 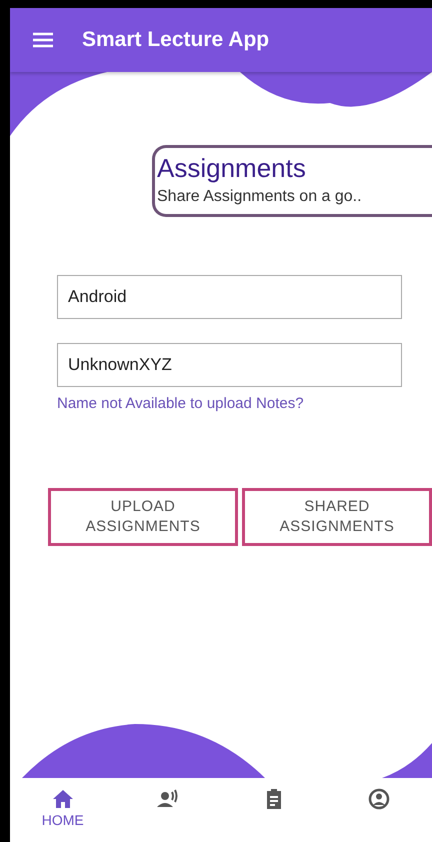 What do you see at coordinates (260, 197) in the screenshot?
I see `card-subtitle: Share Assignments on a go..` at bounding box center [260, 197].